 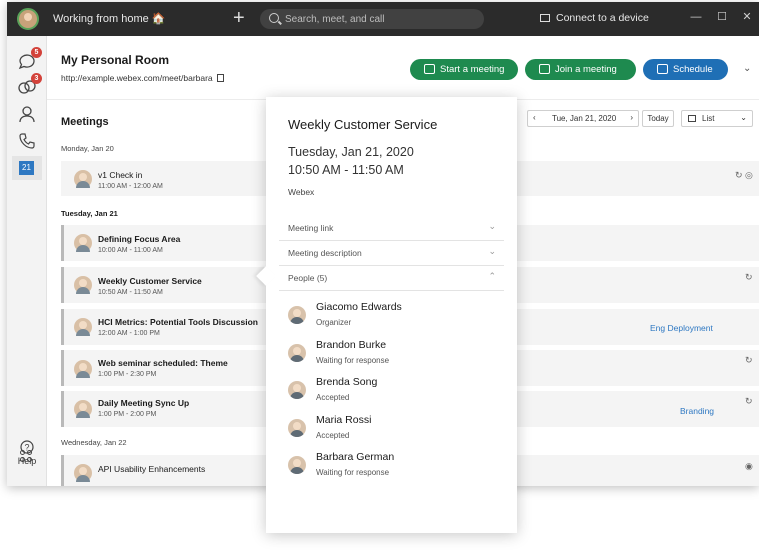 I want to click on attendee-name: Giacomo Edwards, so click(x=359, y=307).